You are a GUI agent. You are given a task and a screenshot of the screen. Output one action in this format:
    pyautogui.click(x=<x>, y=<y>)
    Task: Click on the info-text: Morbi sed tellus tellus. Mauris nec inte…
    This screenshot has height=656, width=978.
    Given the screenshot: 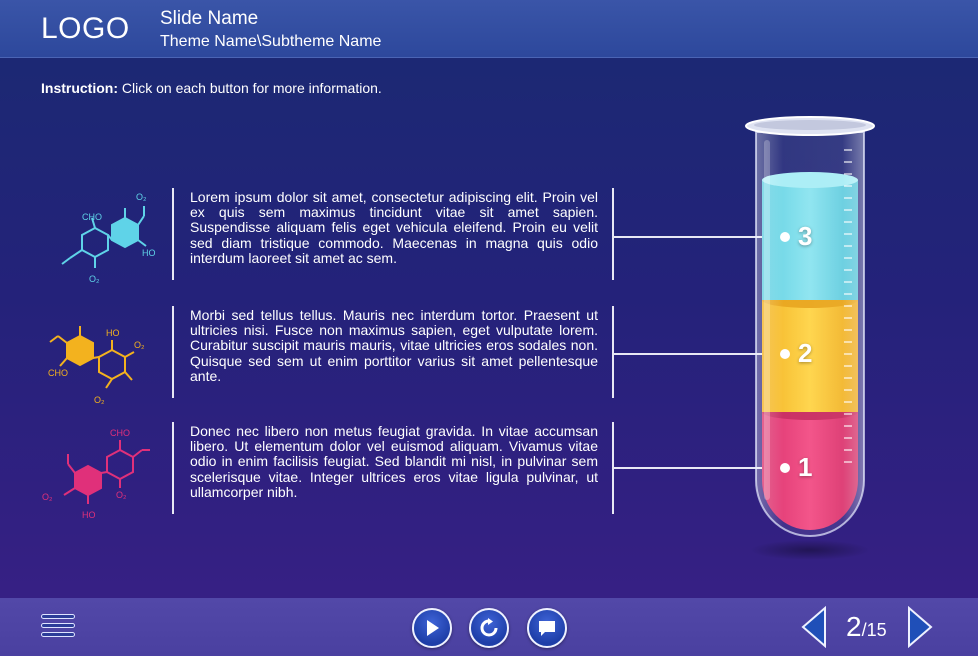 What is the action you would take?
    pyautogui.click(x=394, y=345)
    